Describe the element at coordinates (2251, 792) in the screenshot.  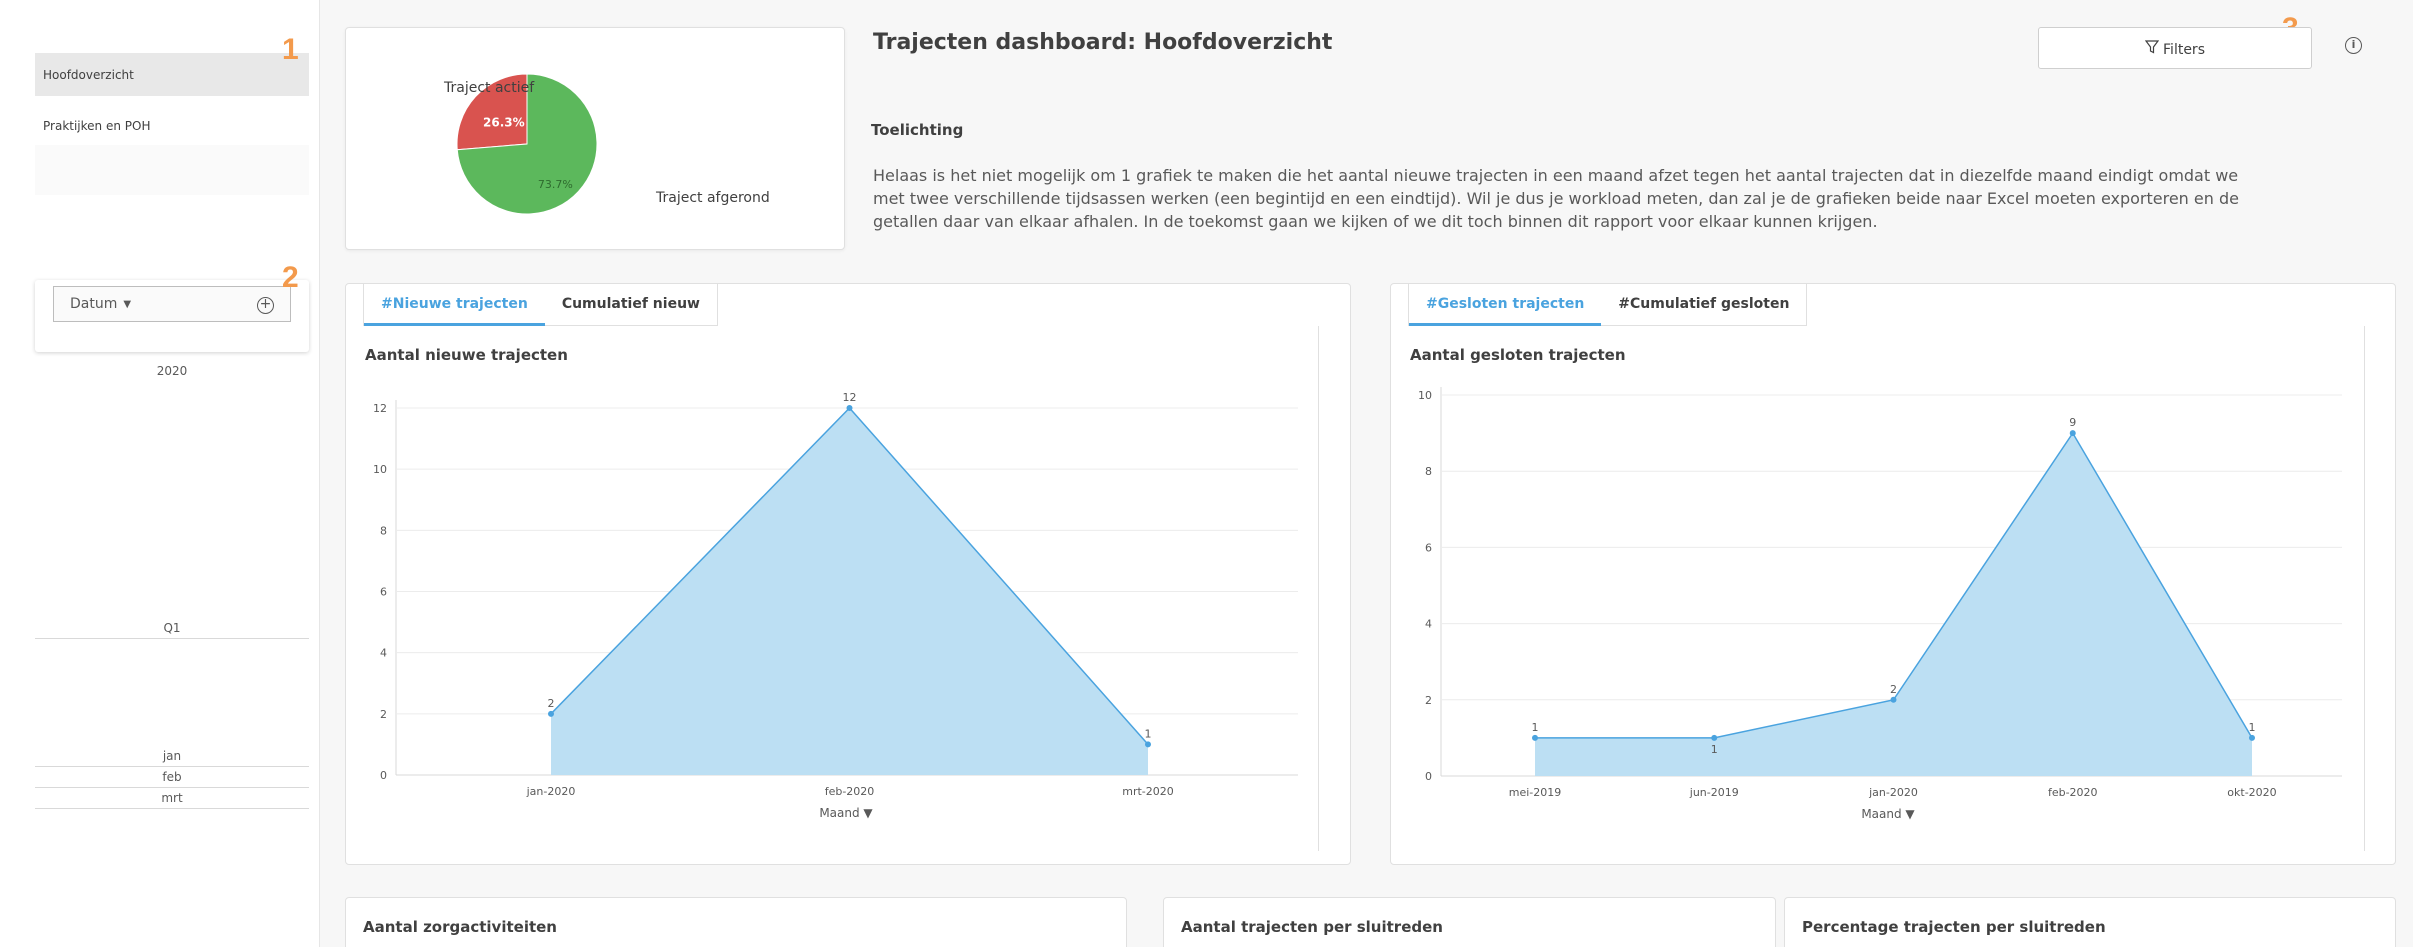
I see `x-tick-label: okt-2020` at that location.